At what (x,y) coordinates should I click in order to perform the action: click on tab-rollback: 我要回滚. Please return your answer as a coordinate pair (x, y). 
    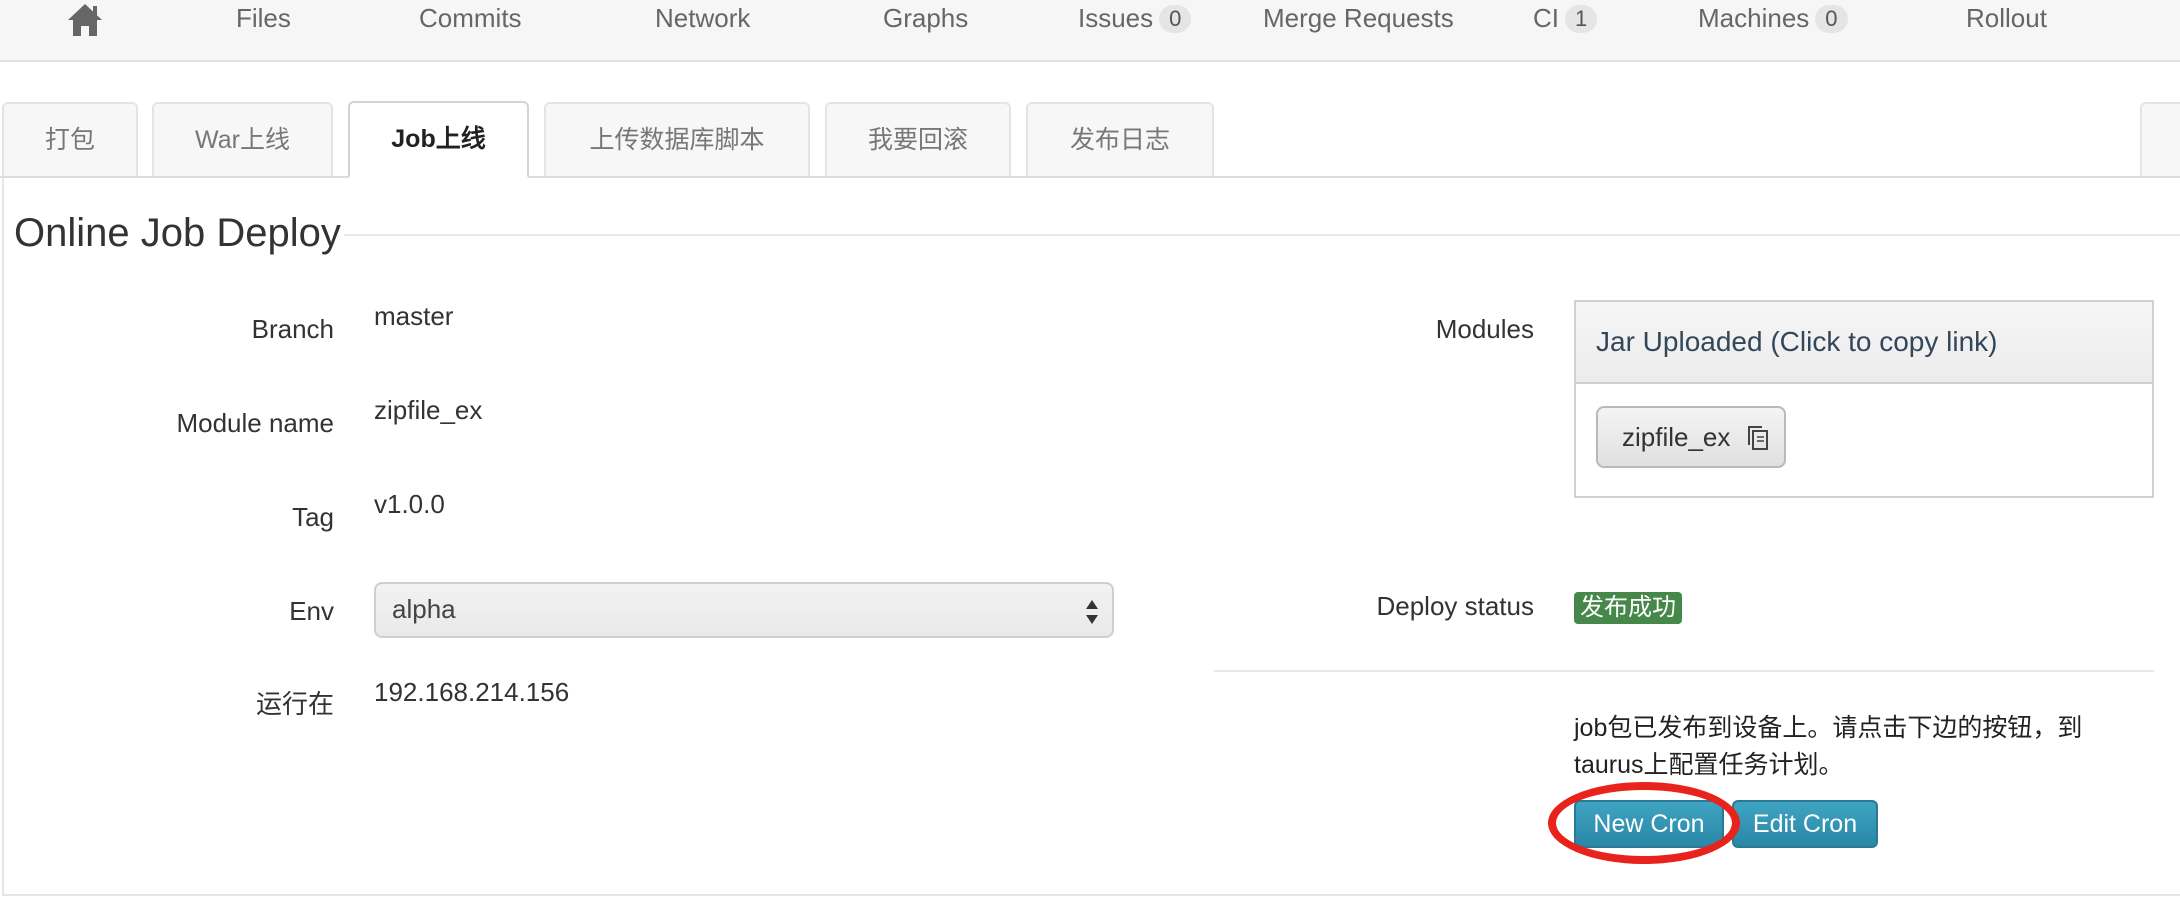
    Looking at the image, I should click on (918, 139).